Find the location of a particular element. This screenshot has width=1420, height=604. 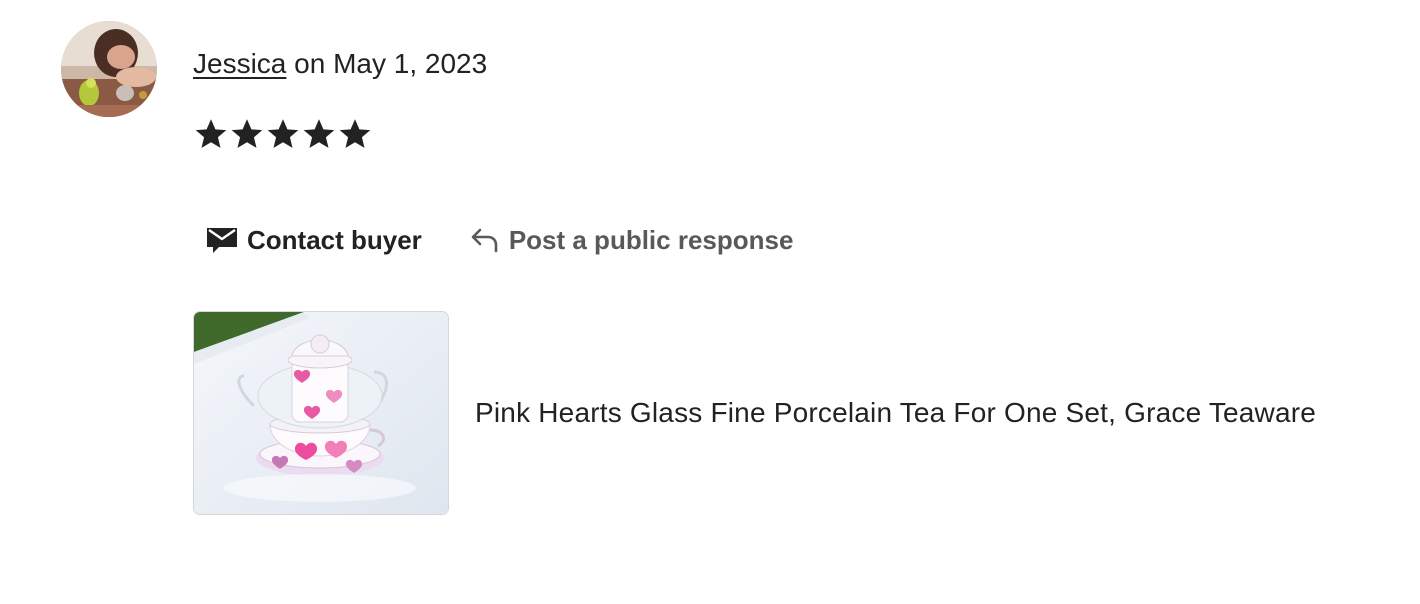

avatar-photo is located at coordinates (109, 69).